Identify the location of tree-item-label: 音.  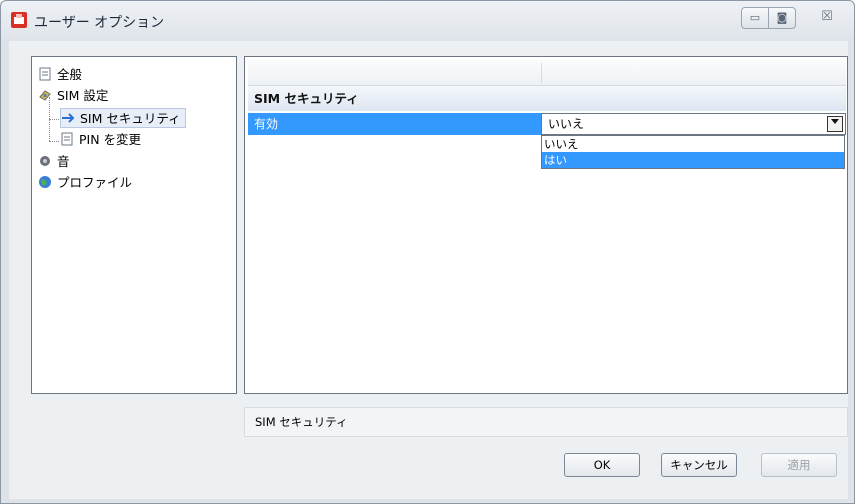
(63, 161).